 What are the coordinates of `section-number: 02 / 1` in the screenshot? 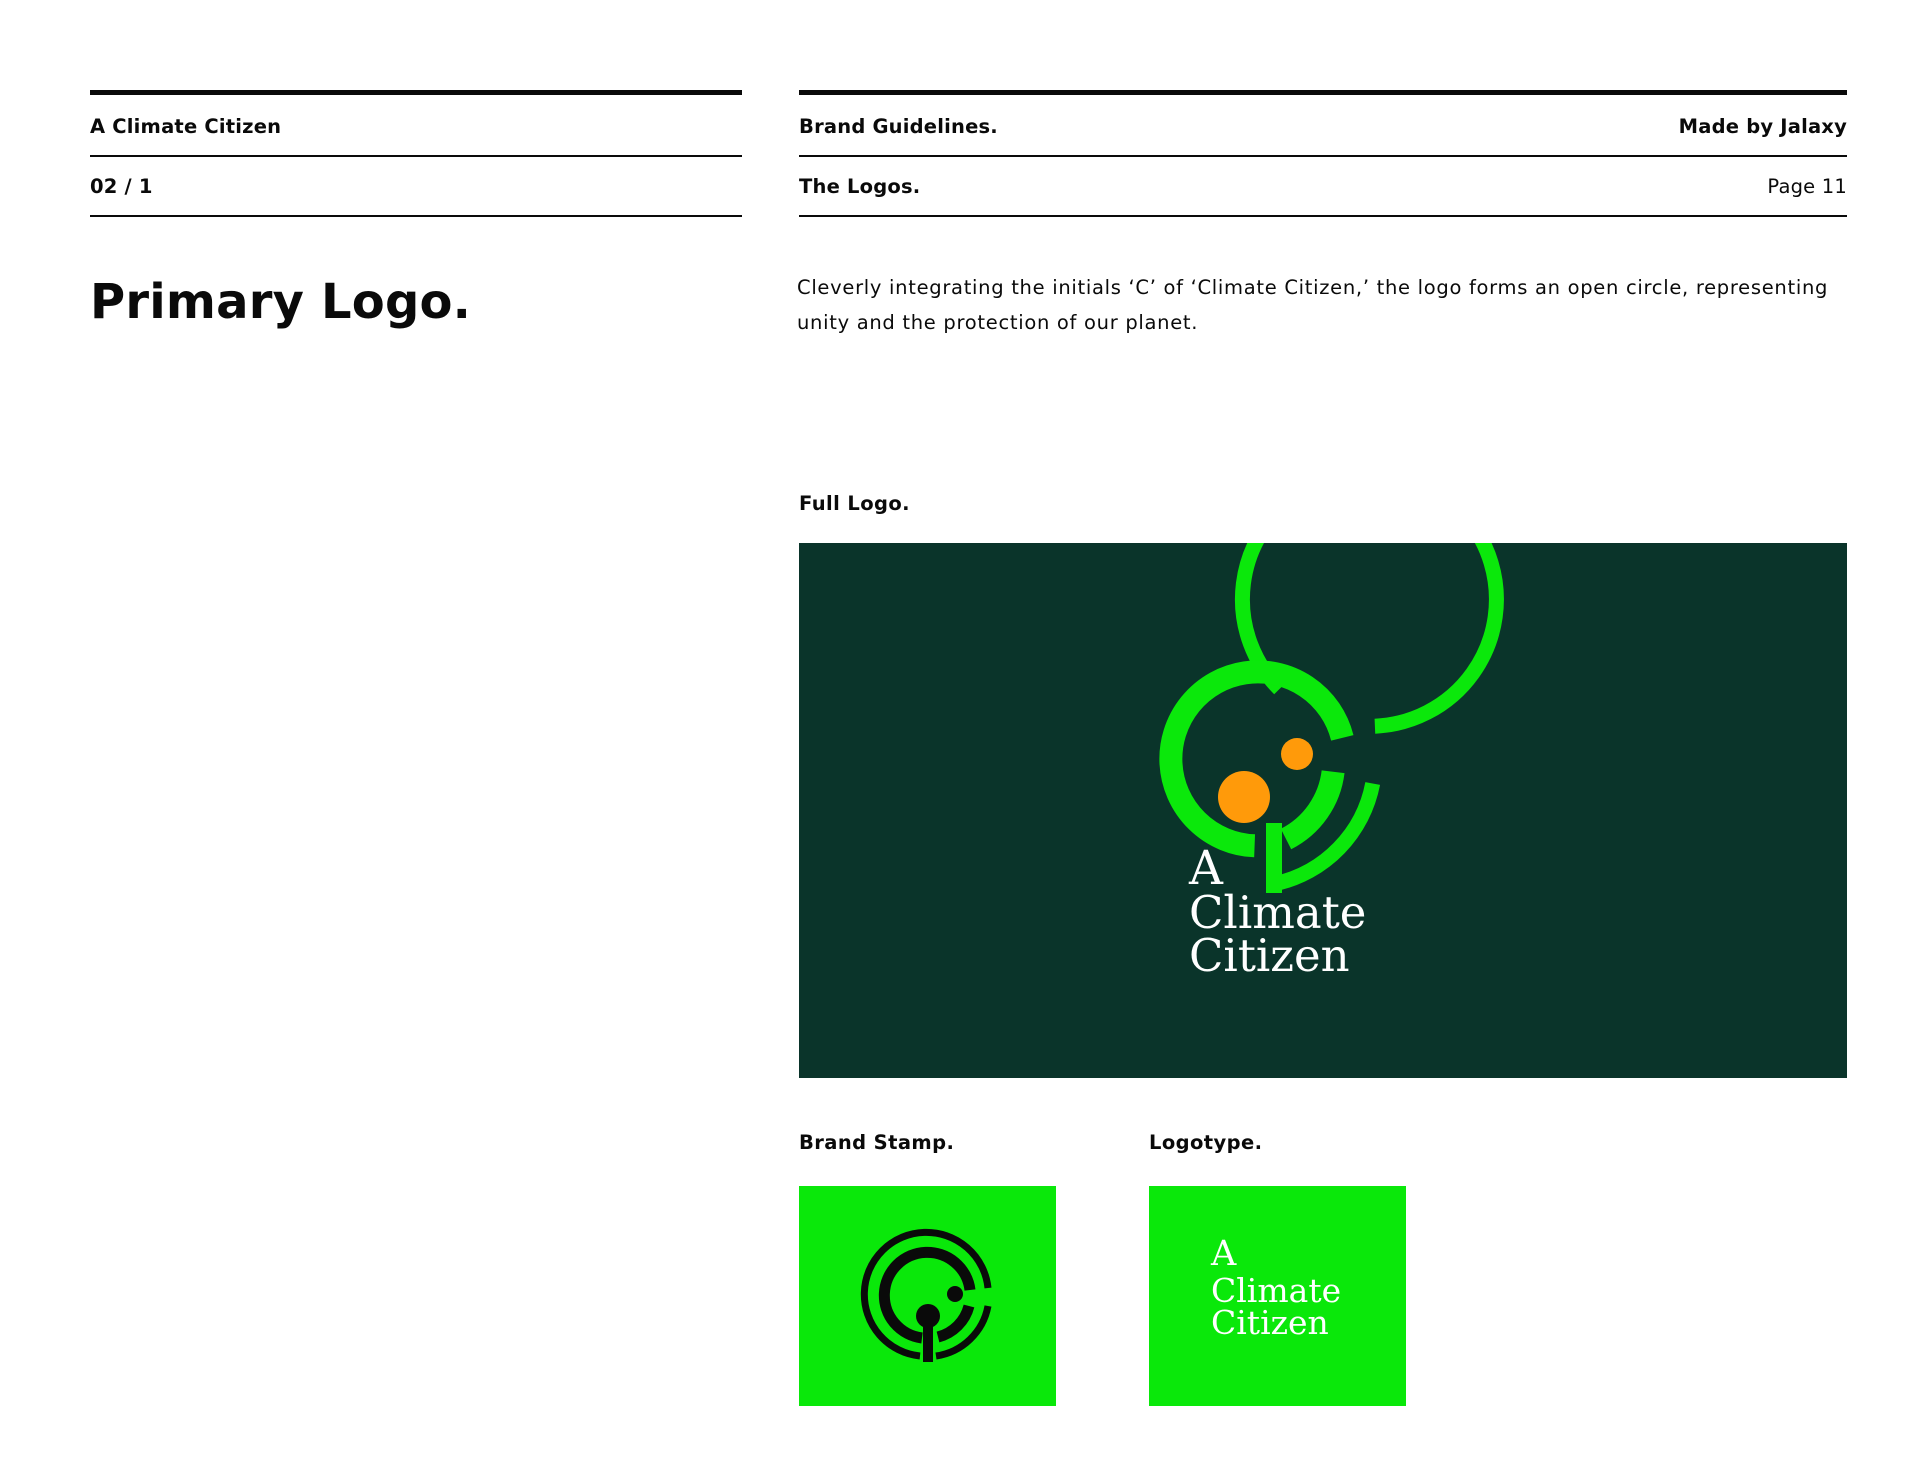 It's located at (121, 186).